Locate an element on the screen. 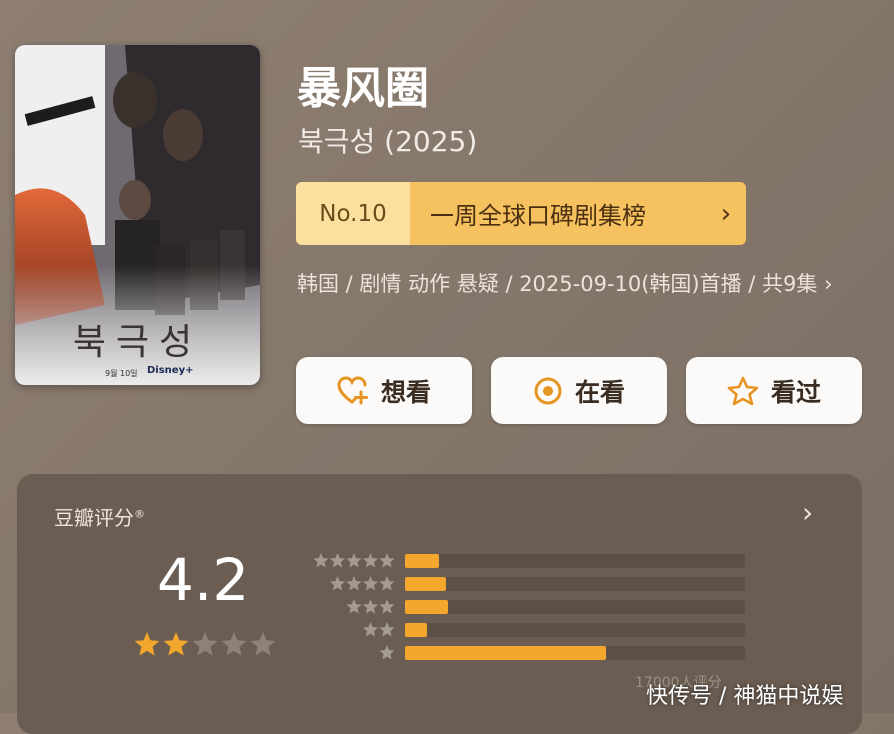  watching-button: 在看 is located at coordinates (579, 390).